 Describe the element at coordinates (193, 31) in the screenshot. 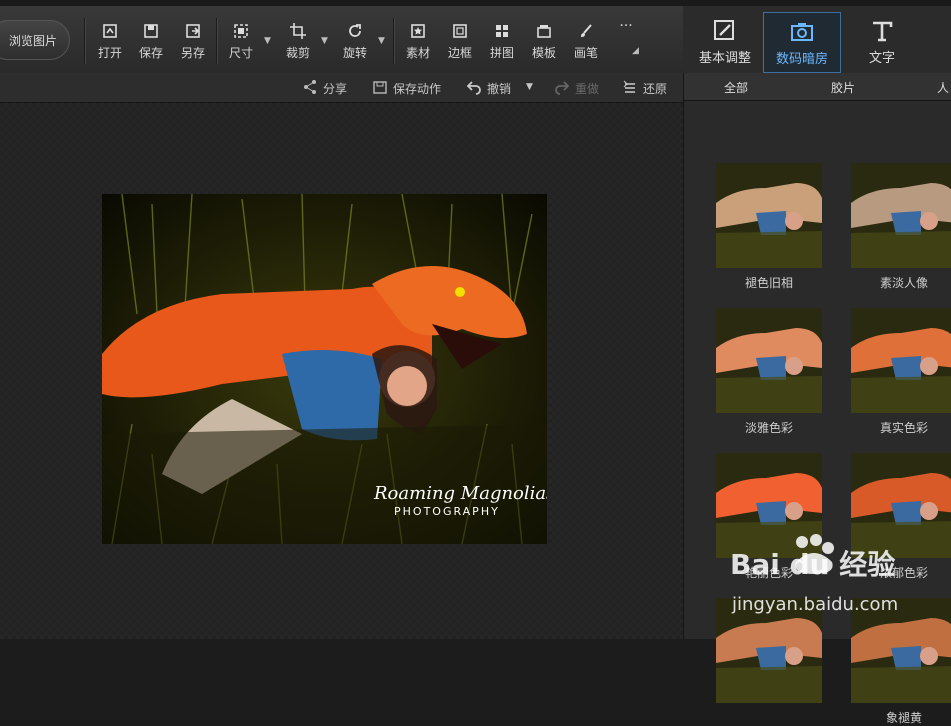

I see `save-as-icon` at that location.